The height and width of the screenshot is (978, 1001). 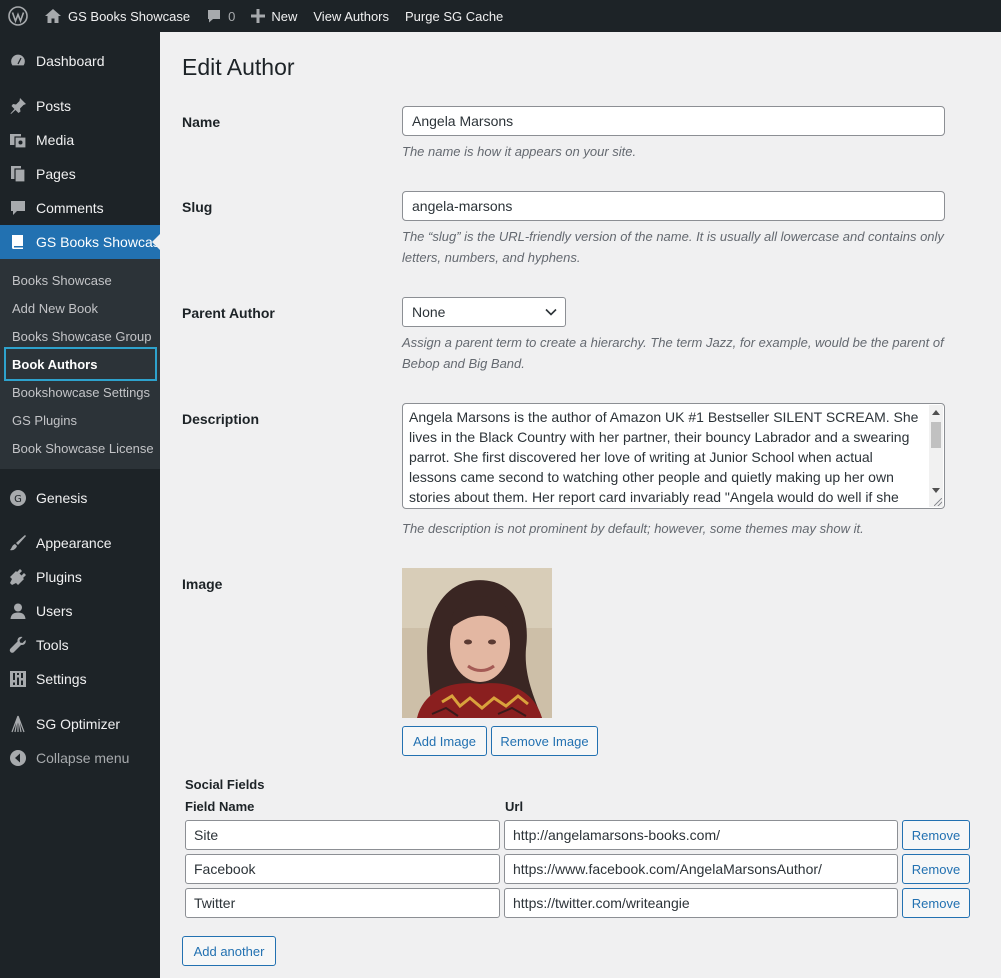 What do you see at coordinates (18, 242) in the screenshot?
I see `book-icon` at bounding box center [18, 242].